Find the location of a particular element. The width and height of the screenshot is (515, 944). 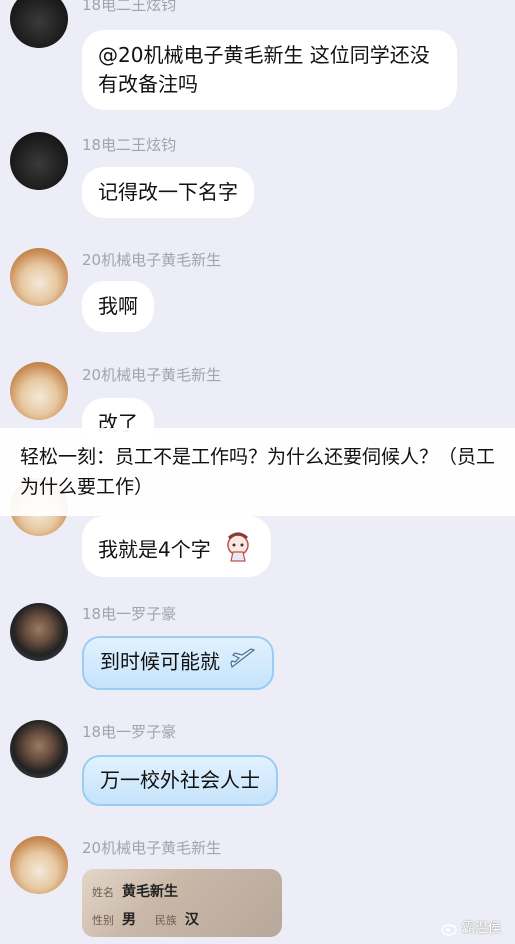

cartoon-sticker-icon is located at coordinates (238, 551).